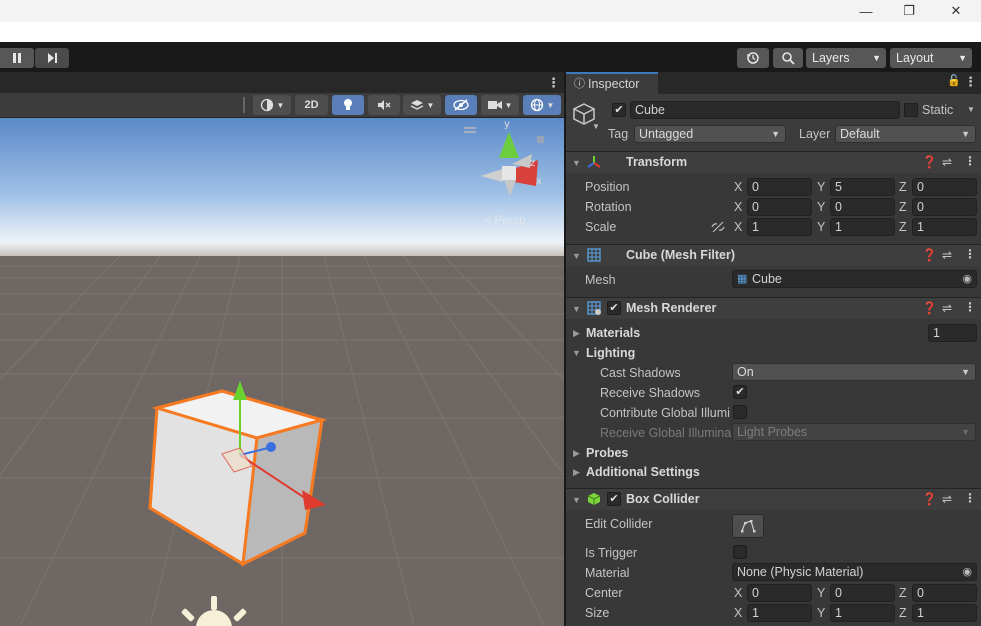  I want to click on object-name-field: Cube, so click(765, 110).